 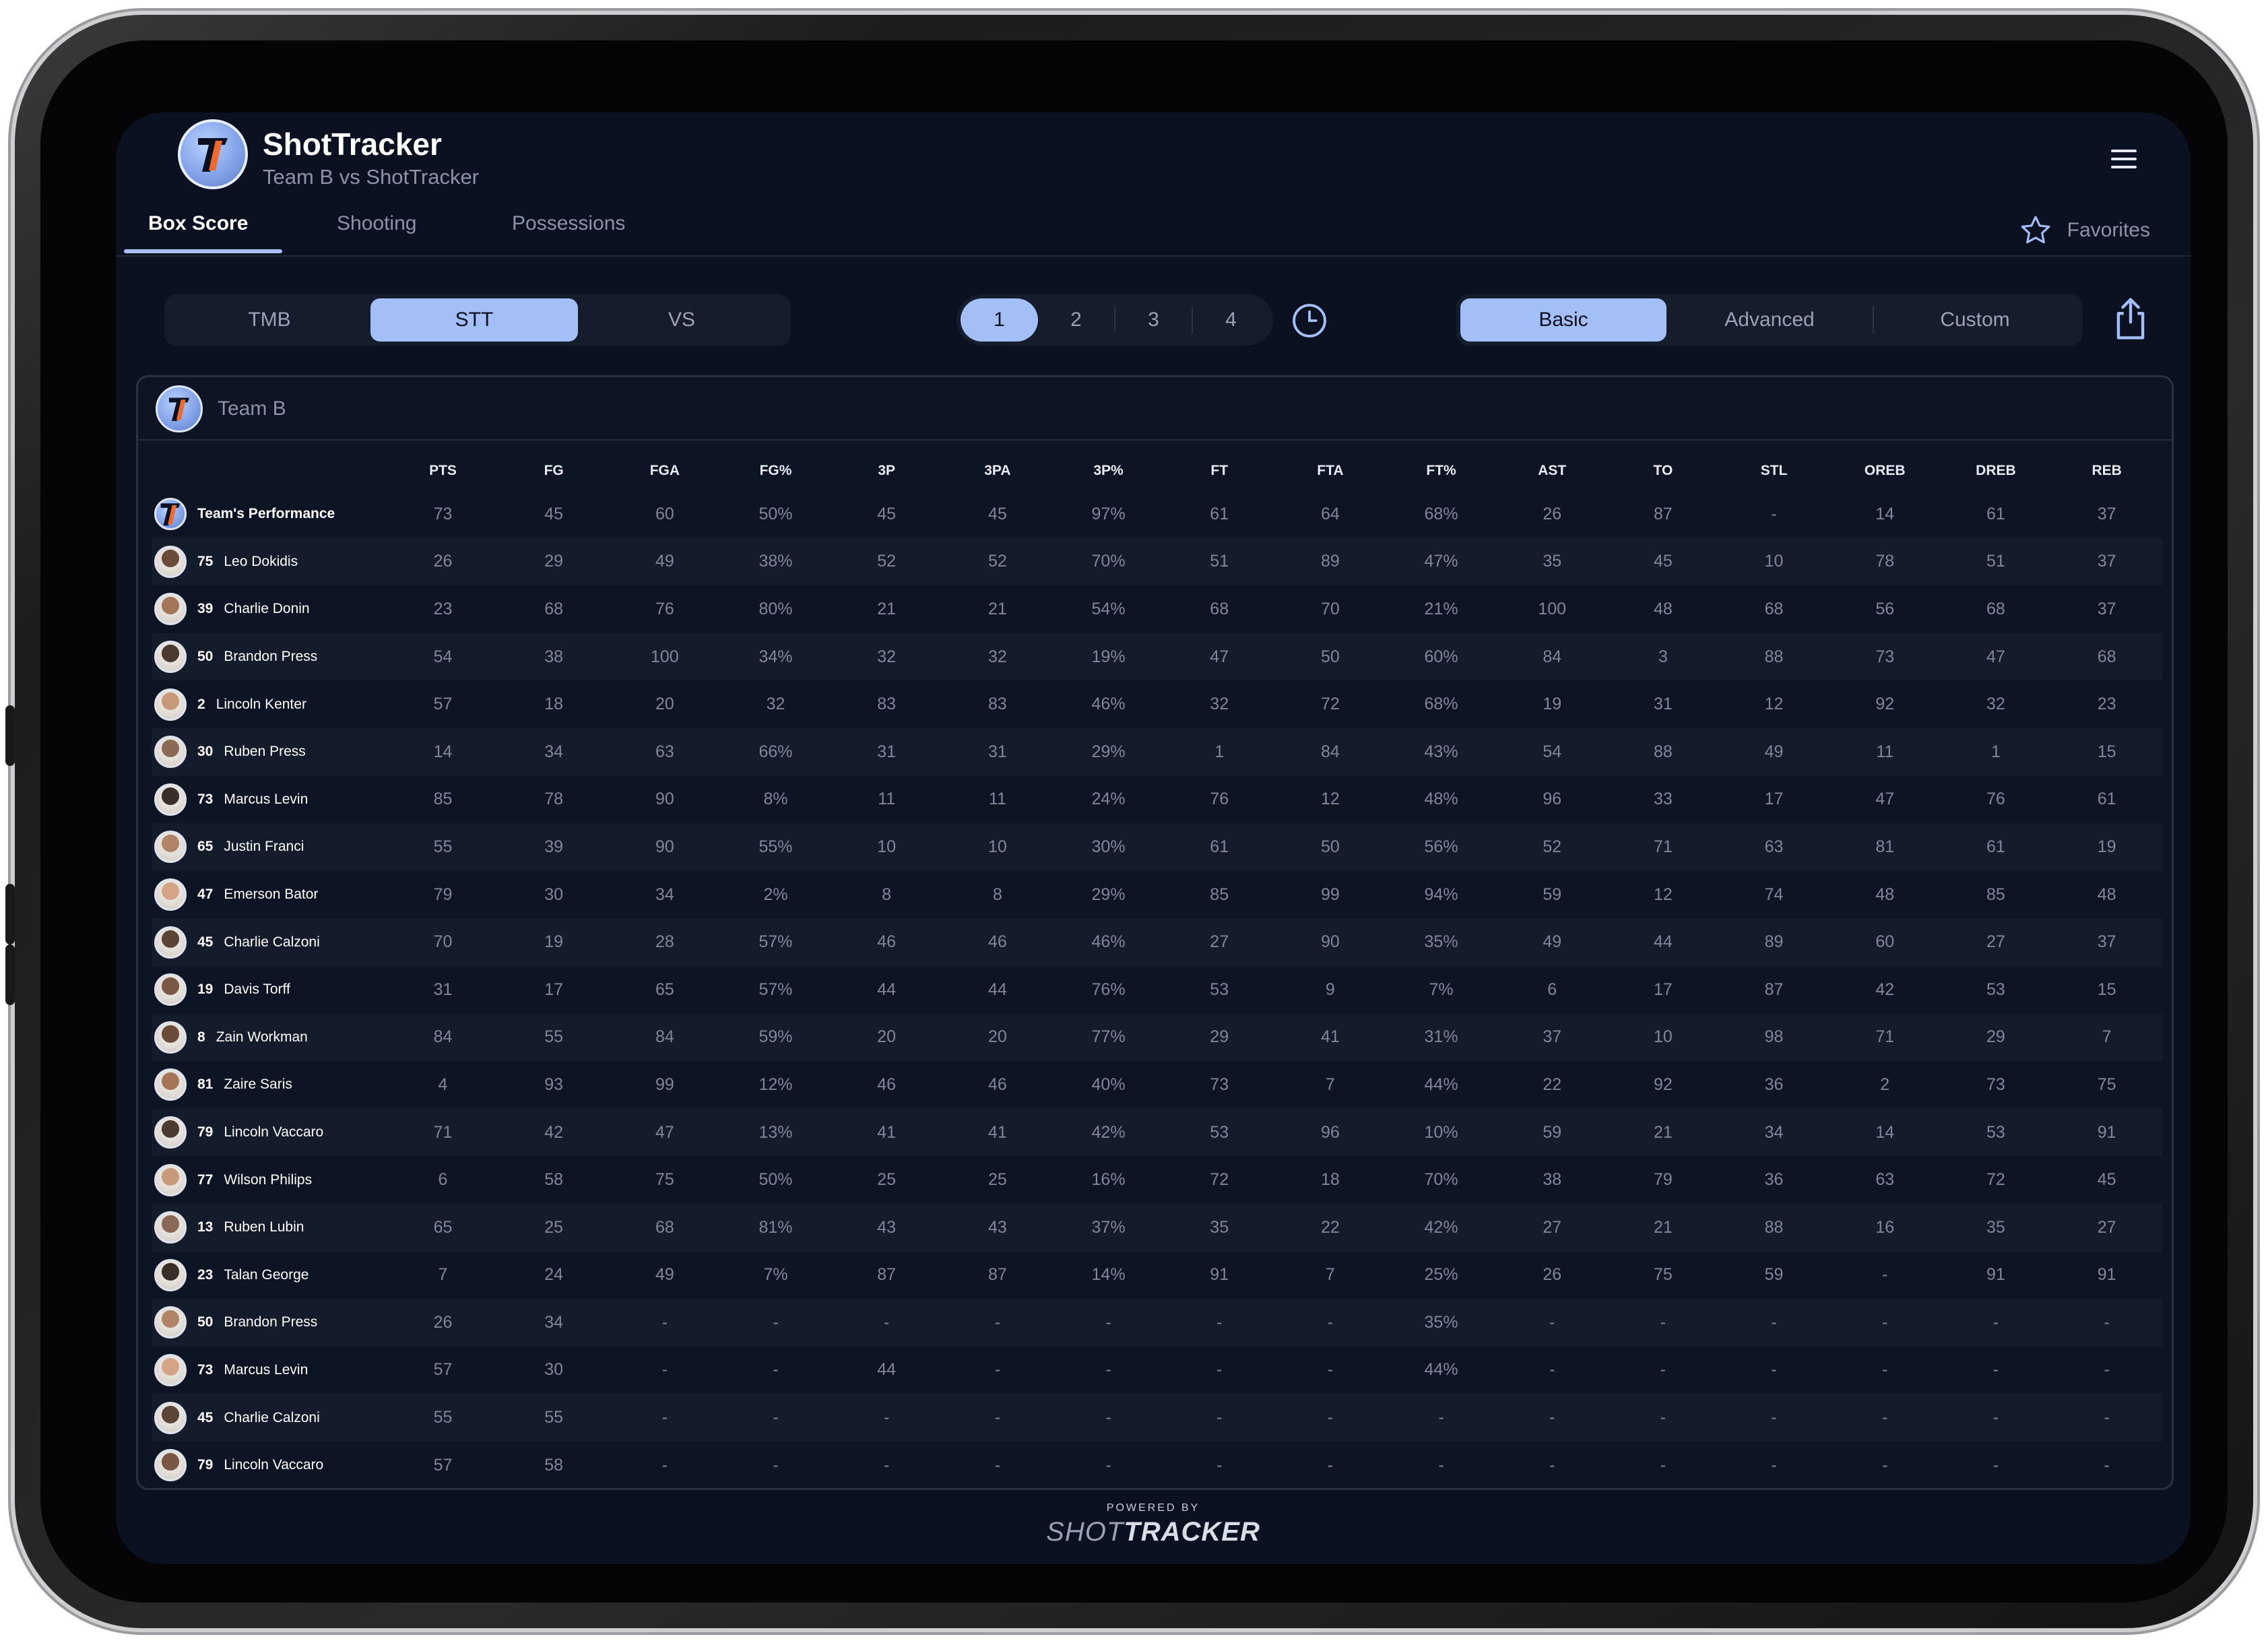 I want to click on favorites-button: Favorites, so click(x=2084, y=230).